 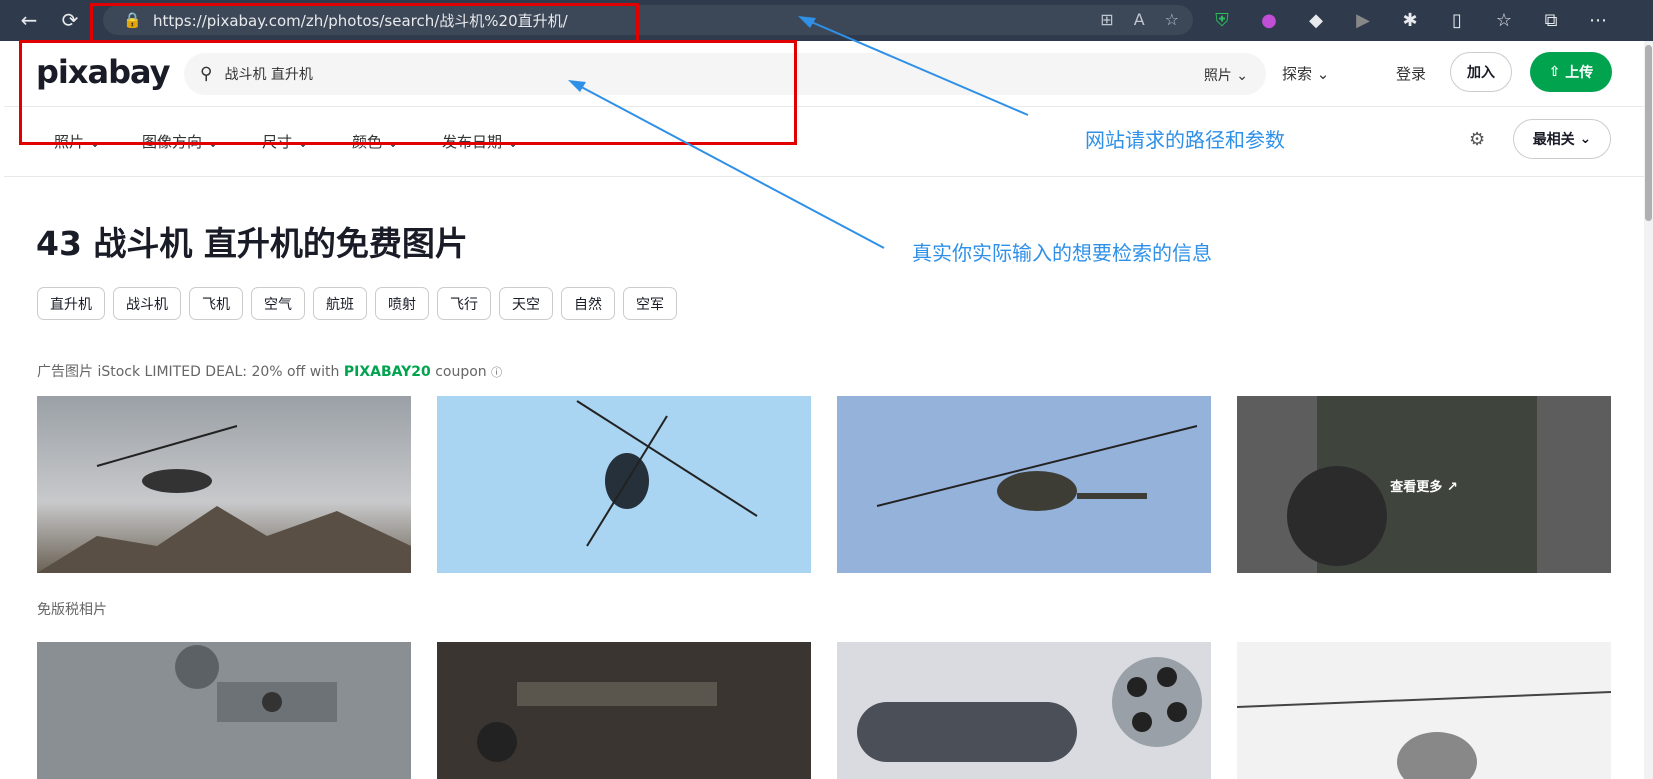 I want to click on arrowhead-search, so click(x=577, y=86).